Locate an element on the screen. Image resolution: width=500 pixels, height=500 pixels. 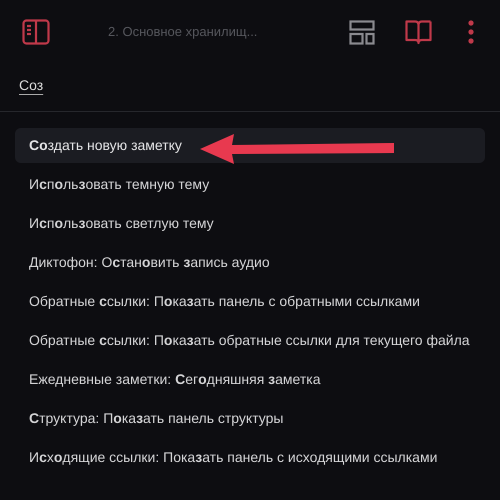
command-item: Использовать светлую тему is located at coordinates (250, 223).